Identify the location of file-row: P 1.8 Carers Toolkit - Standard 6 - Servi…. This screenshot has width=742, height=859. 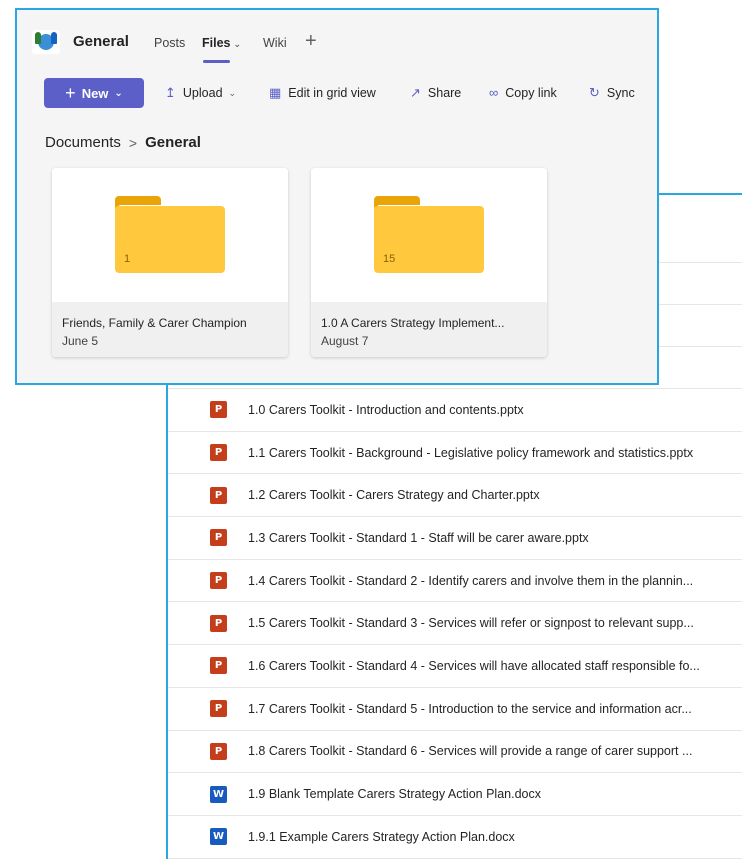
(455, 752).